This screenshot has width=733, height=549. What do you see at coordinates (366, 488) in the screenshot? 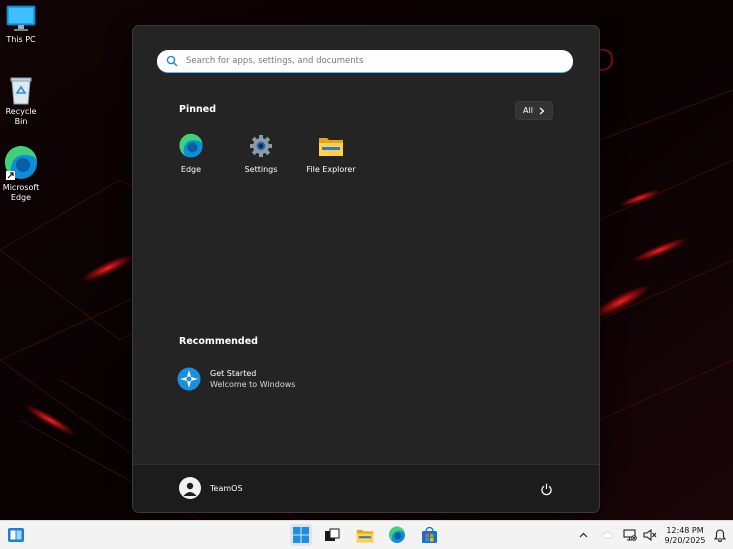
I see `start-menu-footer: TeamOS` at bounding box center [366, 488].